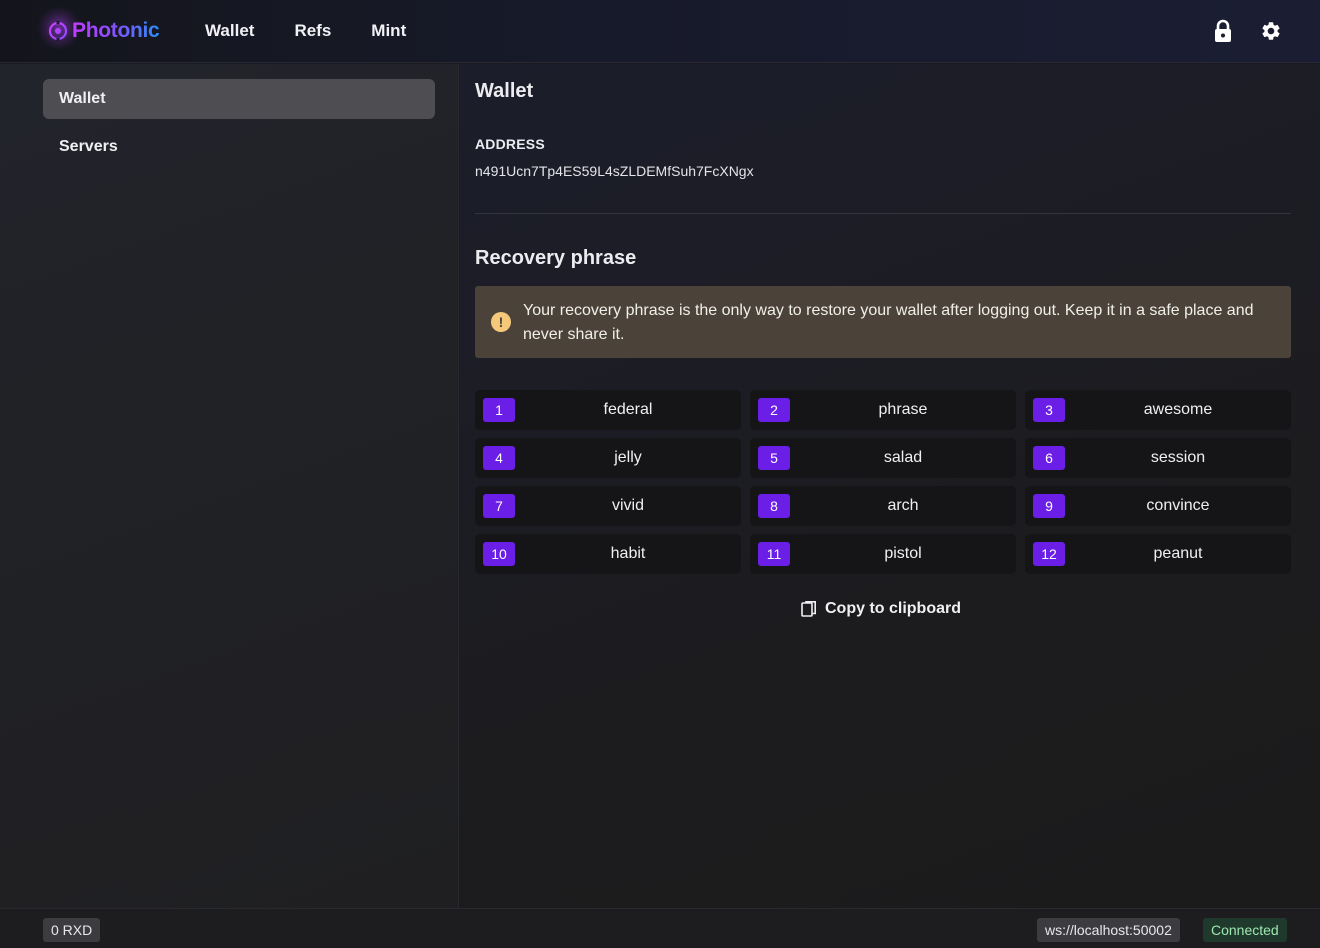 The height and width of the screenshot is (948, 1320). I want to click on recovery-word: 3 awesome, so click(1158, 410).